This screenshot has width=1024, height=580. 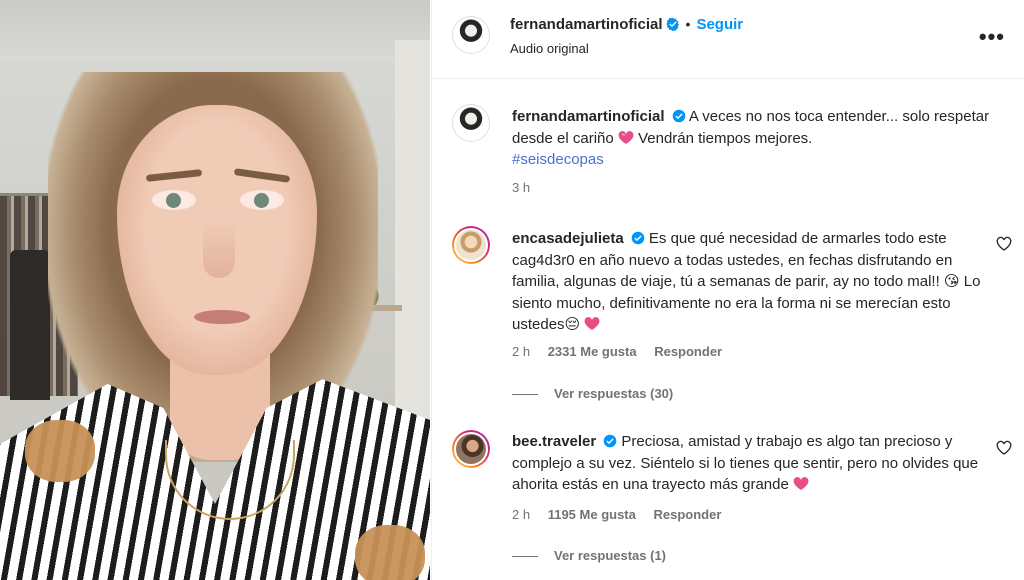 What do you see at coordinates (222, 317) in the screenshot?
I see `video-person-mouth` at bounding box center [222, 317].